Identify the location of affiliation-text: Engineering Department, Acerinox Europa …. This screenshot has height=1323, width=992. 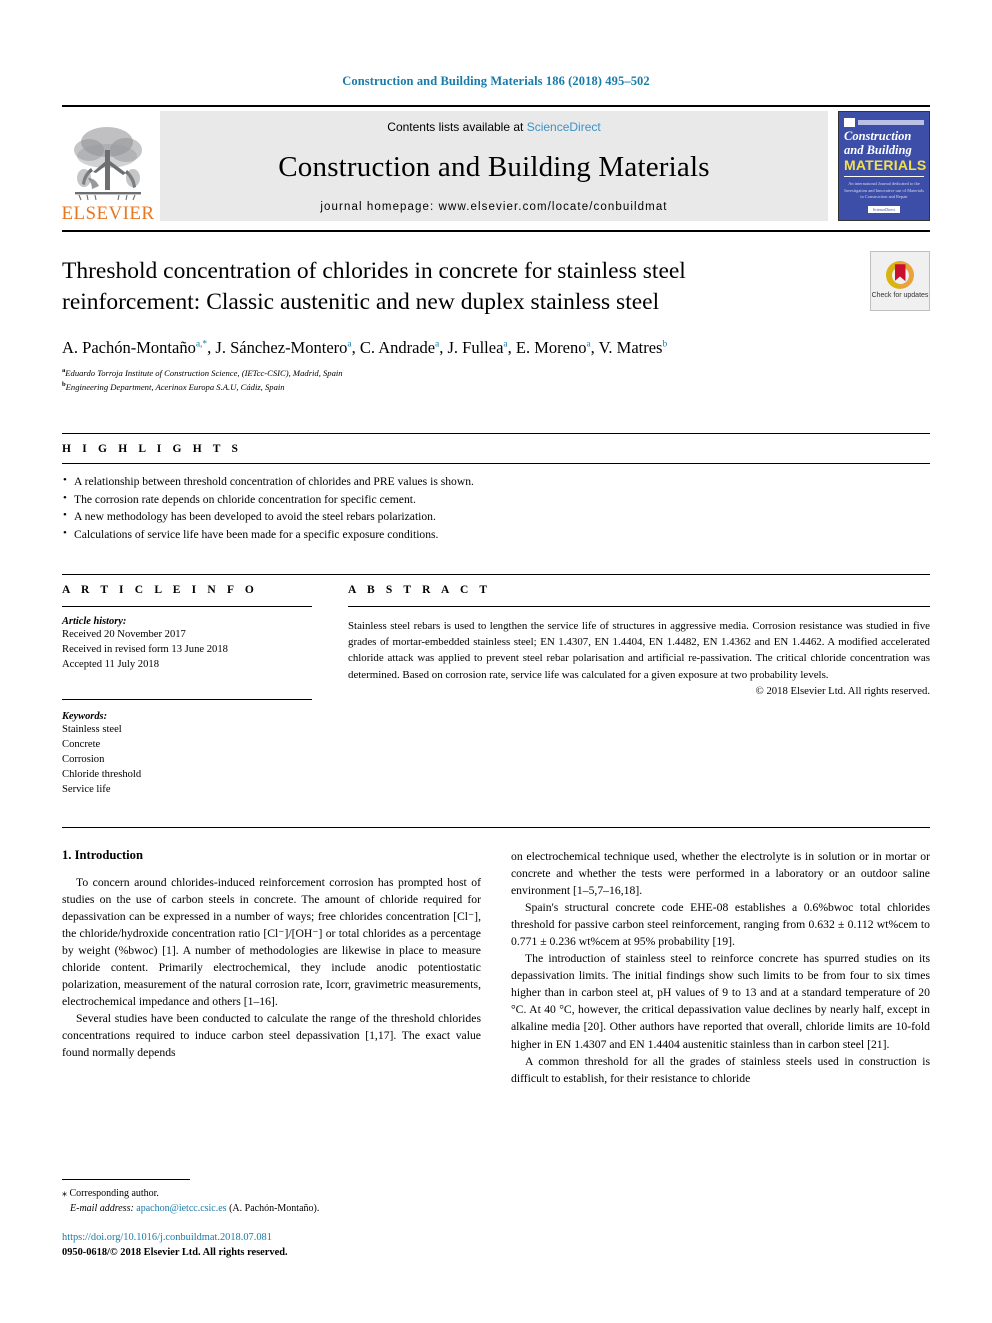
(175, 387).